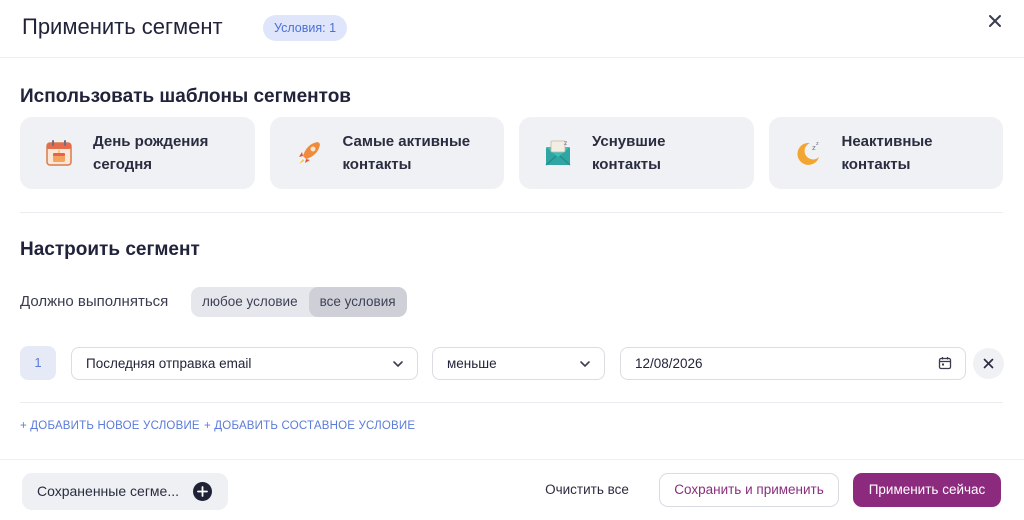 This screenshot has width=1024, height=520. I want to click on sleeping-envelope-icon: z, so click(558, 153).